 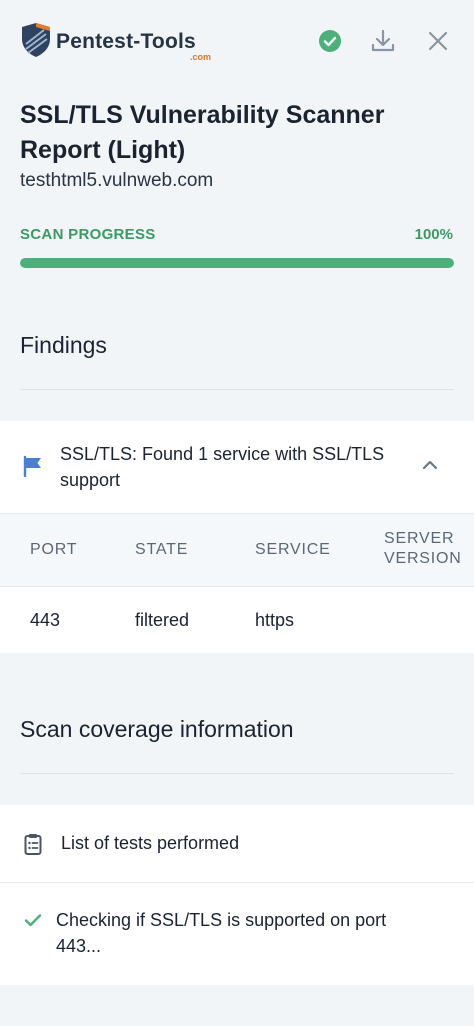 I want to click on column-header-server-version: SERVER VERSION, so click(x=423, y=548).